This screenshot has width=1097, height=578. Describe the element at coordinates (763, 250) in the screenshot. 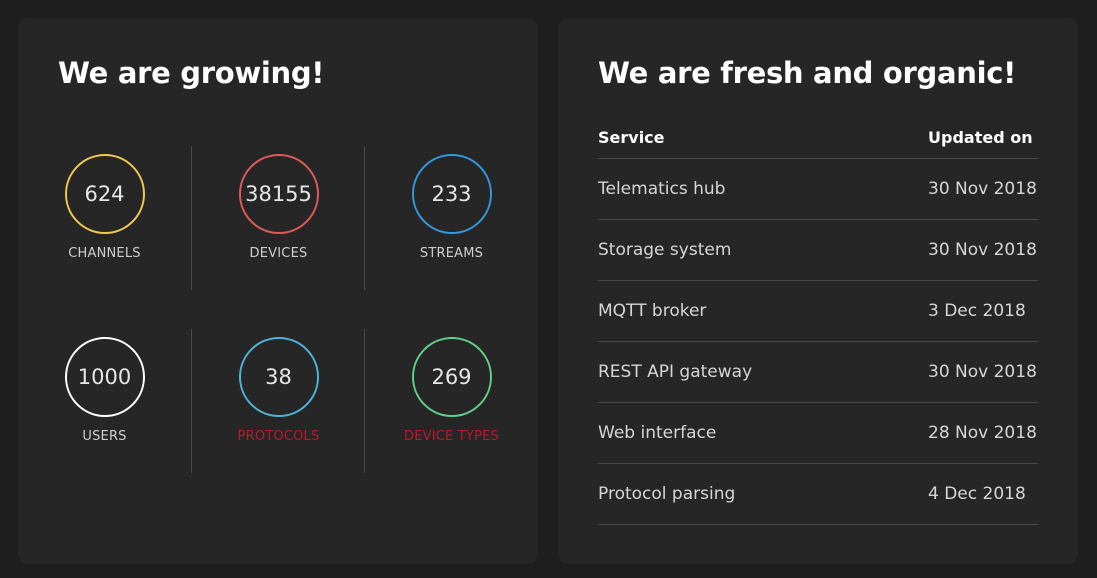

I see `service-name: Storage system` at that location.